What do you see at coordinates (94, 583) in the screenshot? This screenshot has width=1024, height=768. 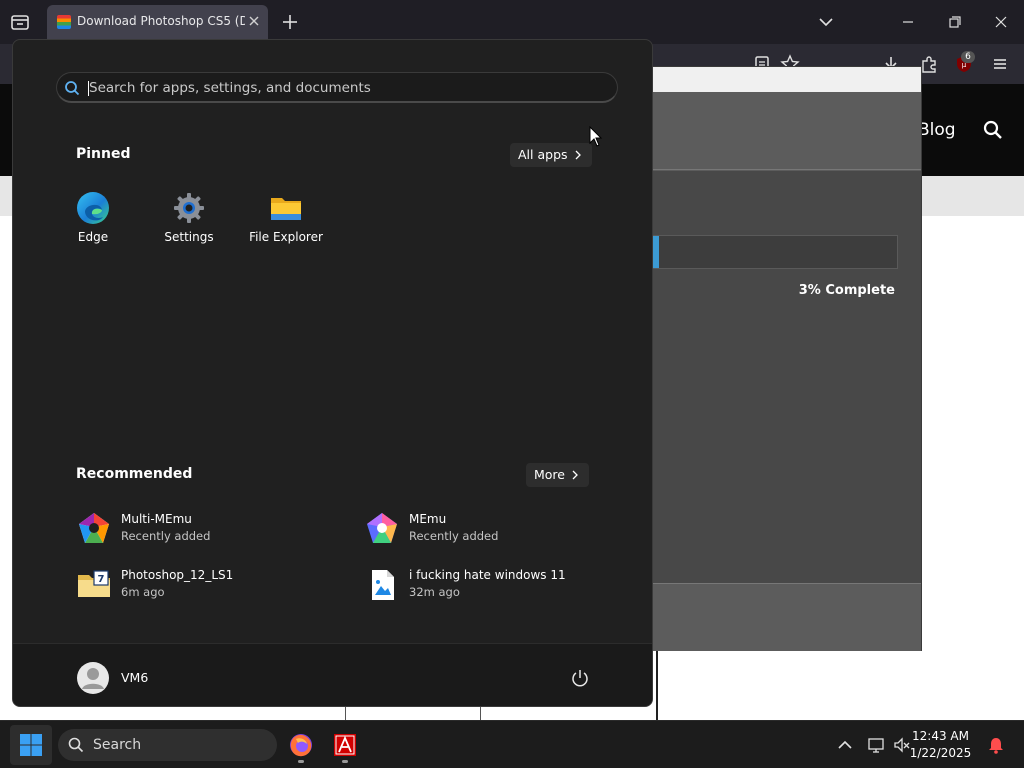 I see `archive-folder-icon: 7` at bounding box center [94, 583].